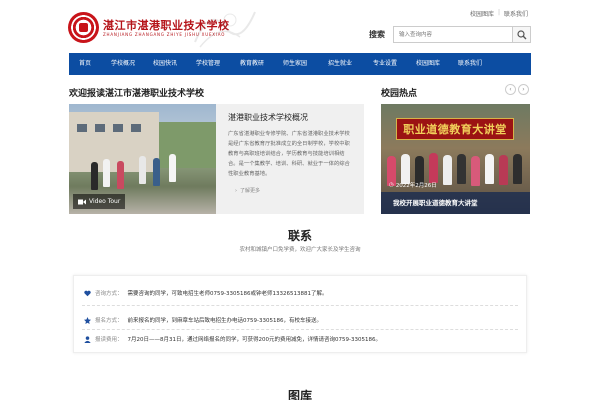 The image size is (600, 400). I want to click on heart-icon, so click(87, 293).